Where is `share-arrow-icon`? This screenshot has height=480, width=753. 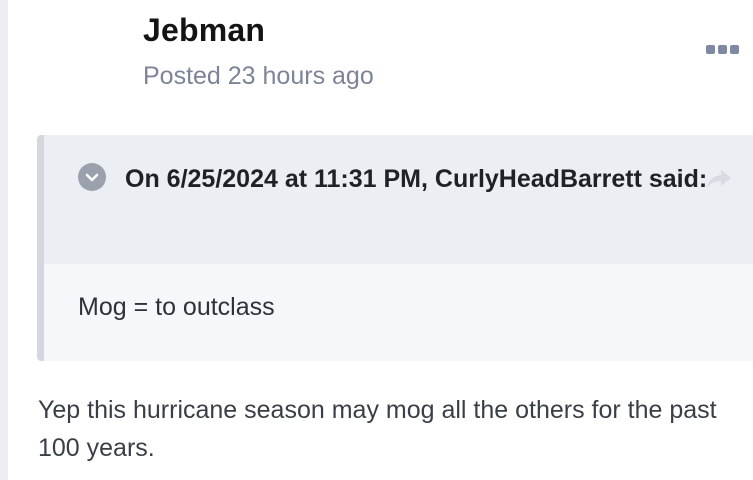
share-arrow-icon is located at coordinates (719, 180).